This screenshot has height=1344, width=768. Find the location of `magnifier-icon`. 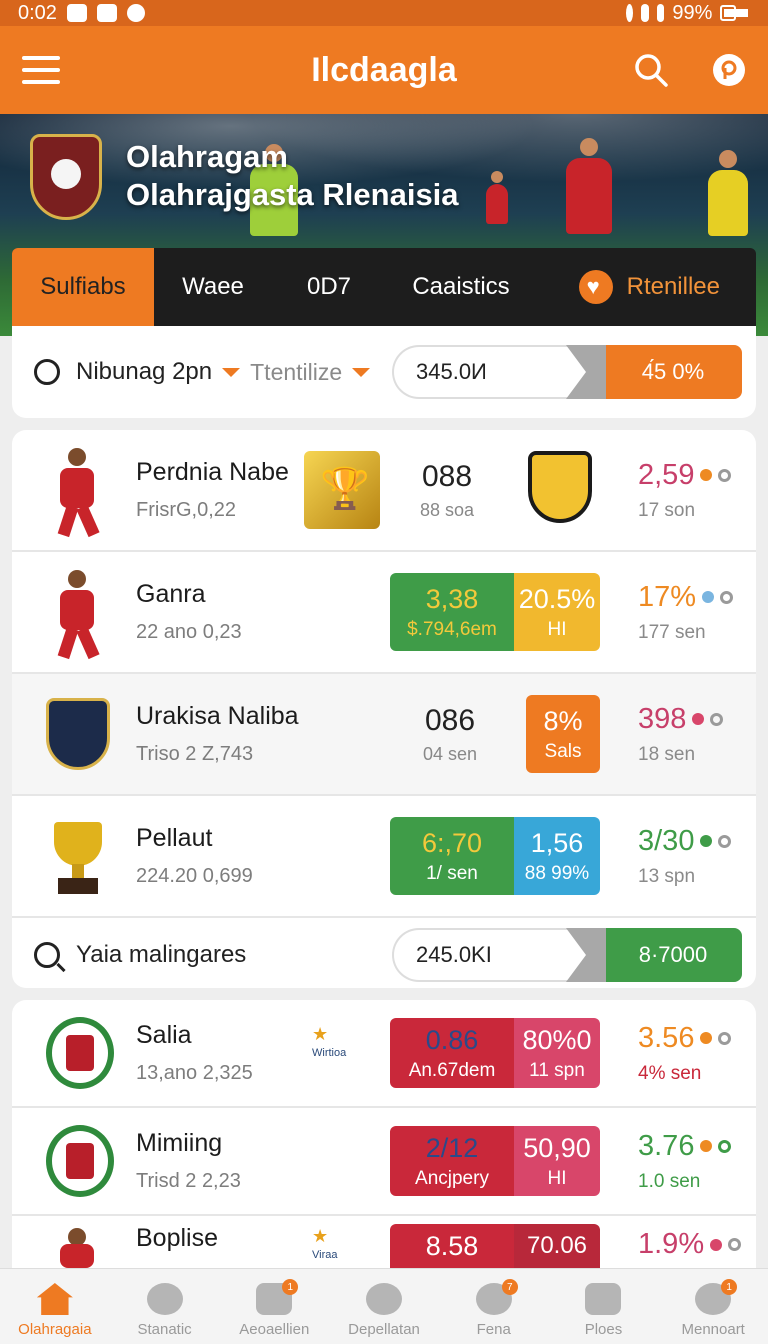

magnifier-icon is located at coordinates (164, 1299).